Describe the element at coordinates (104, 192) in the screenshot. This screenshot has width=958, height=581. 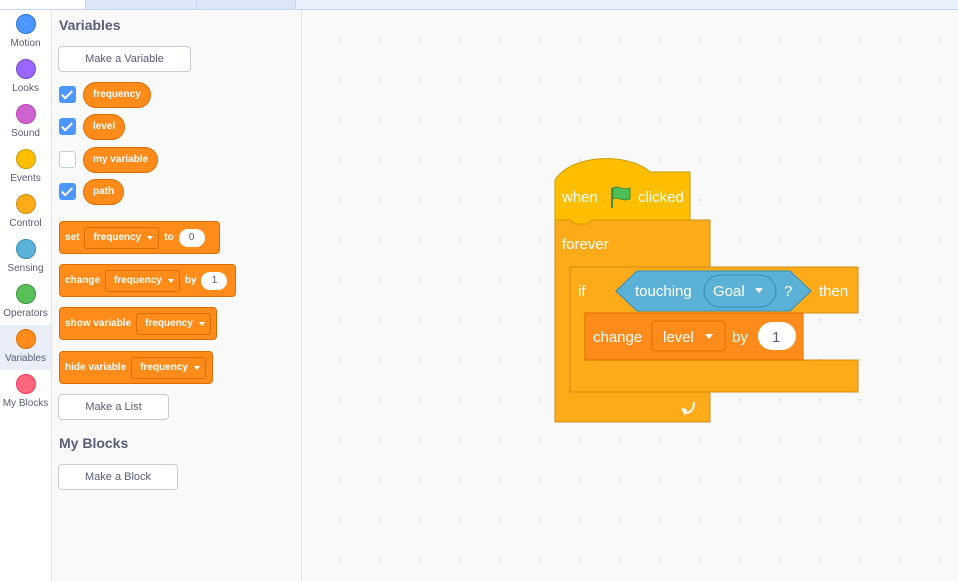
I see `variable-reporter-path: path` at that location.